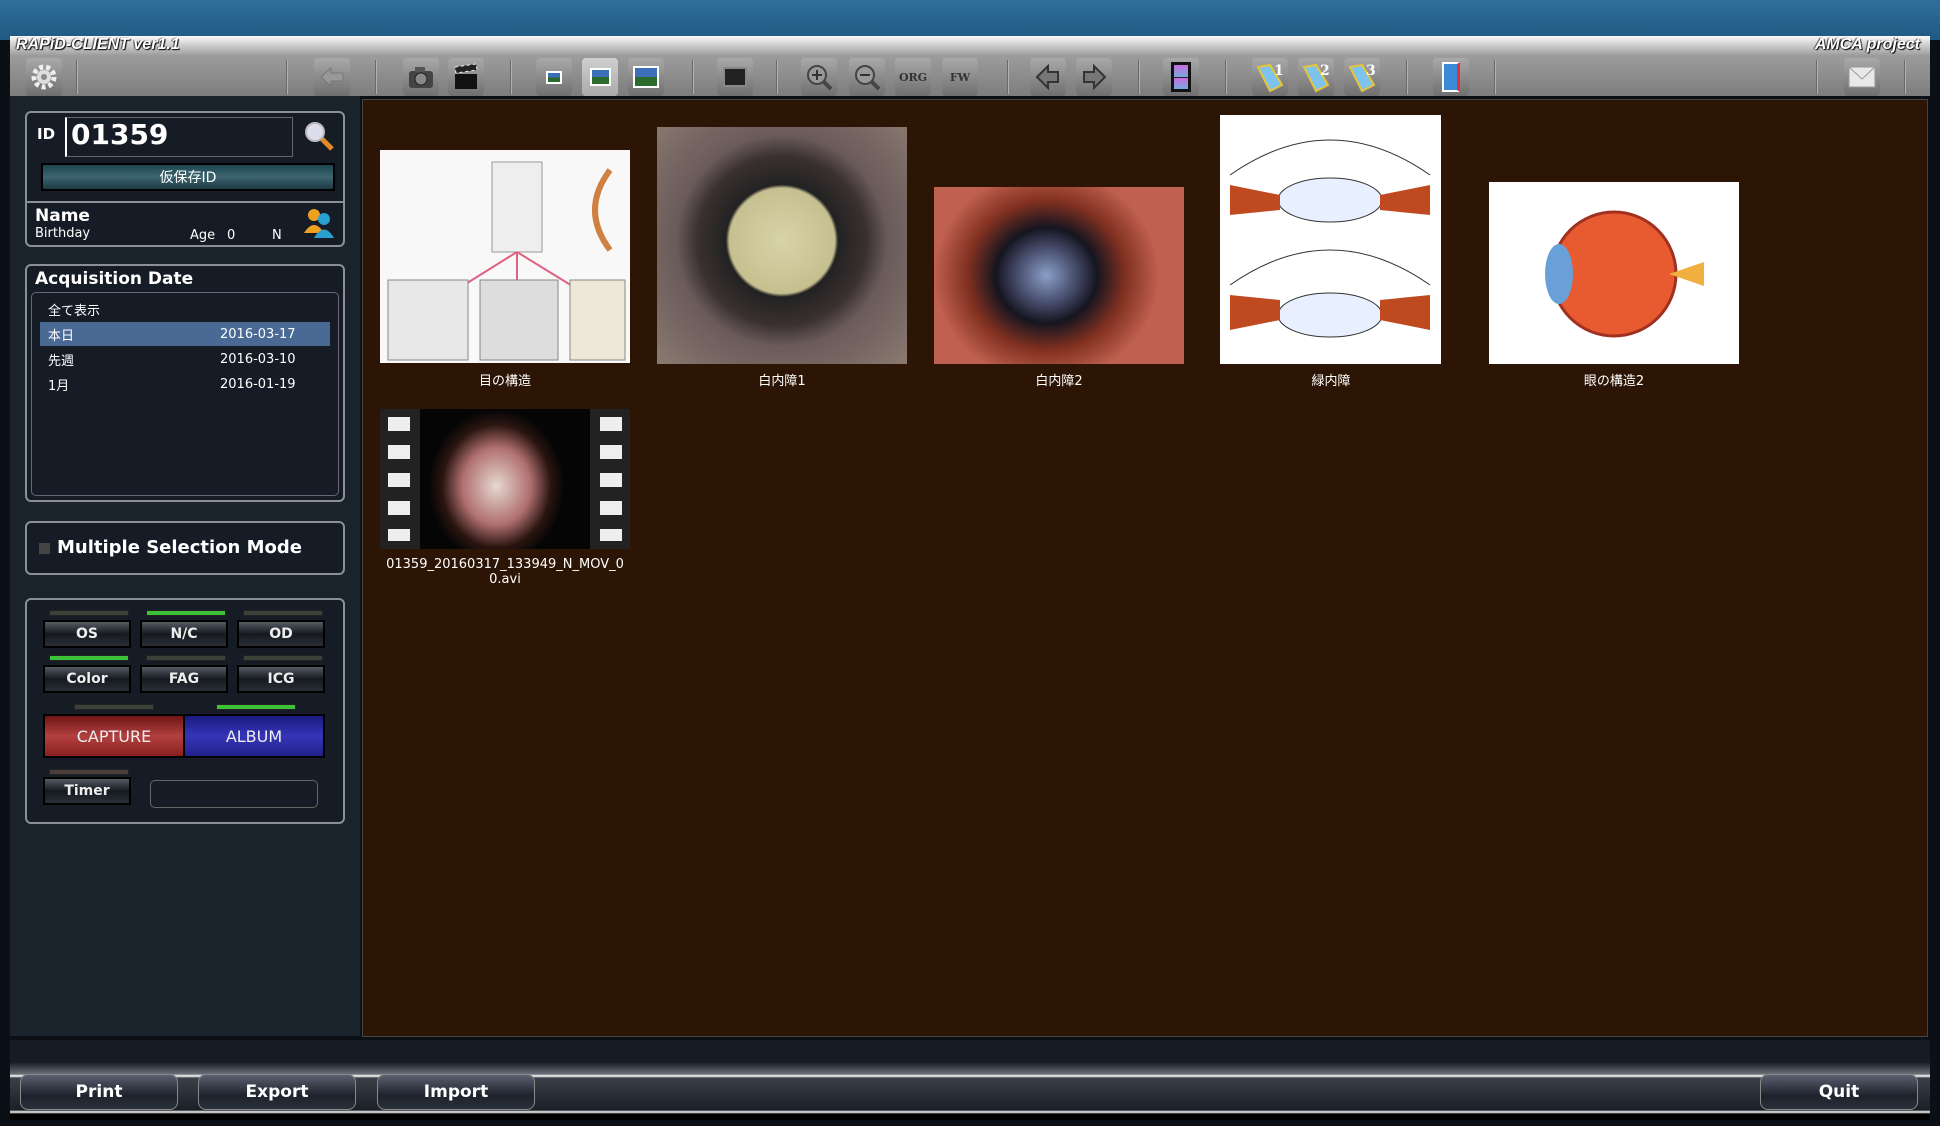 The width and height of the screenshot is (1940, 1126). What do you see at coordinates (44, 548) in the screenshot?
I see `multi-select-checkbox` at bounding box center [44, 548].